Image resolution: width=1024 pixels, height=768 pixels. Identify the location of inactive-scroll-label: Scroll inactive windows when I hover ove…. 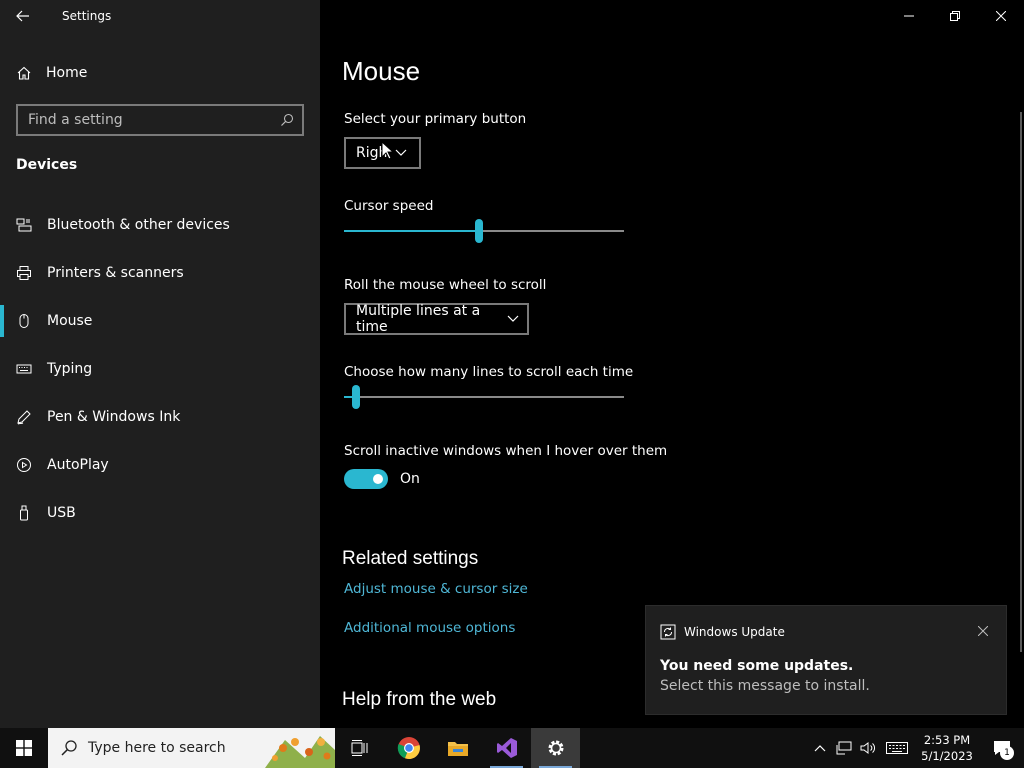
(506, 451).